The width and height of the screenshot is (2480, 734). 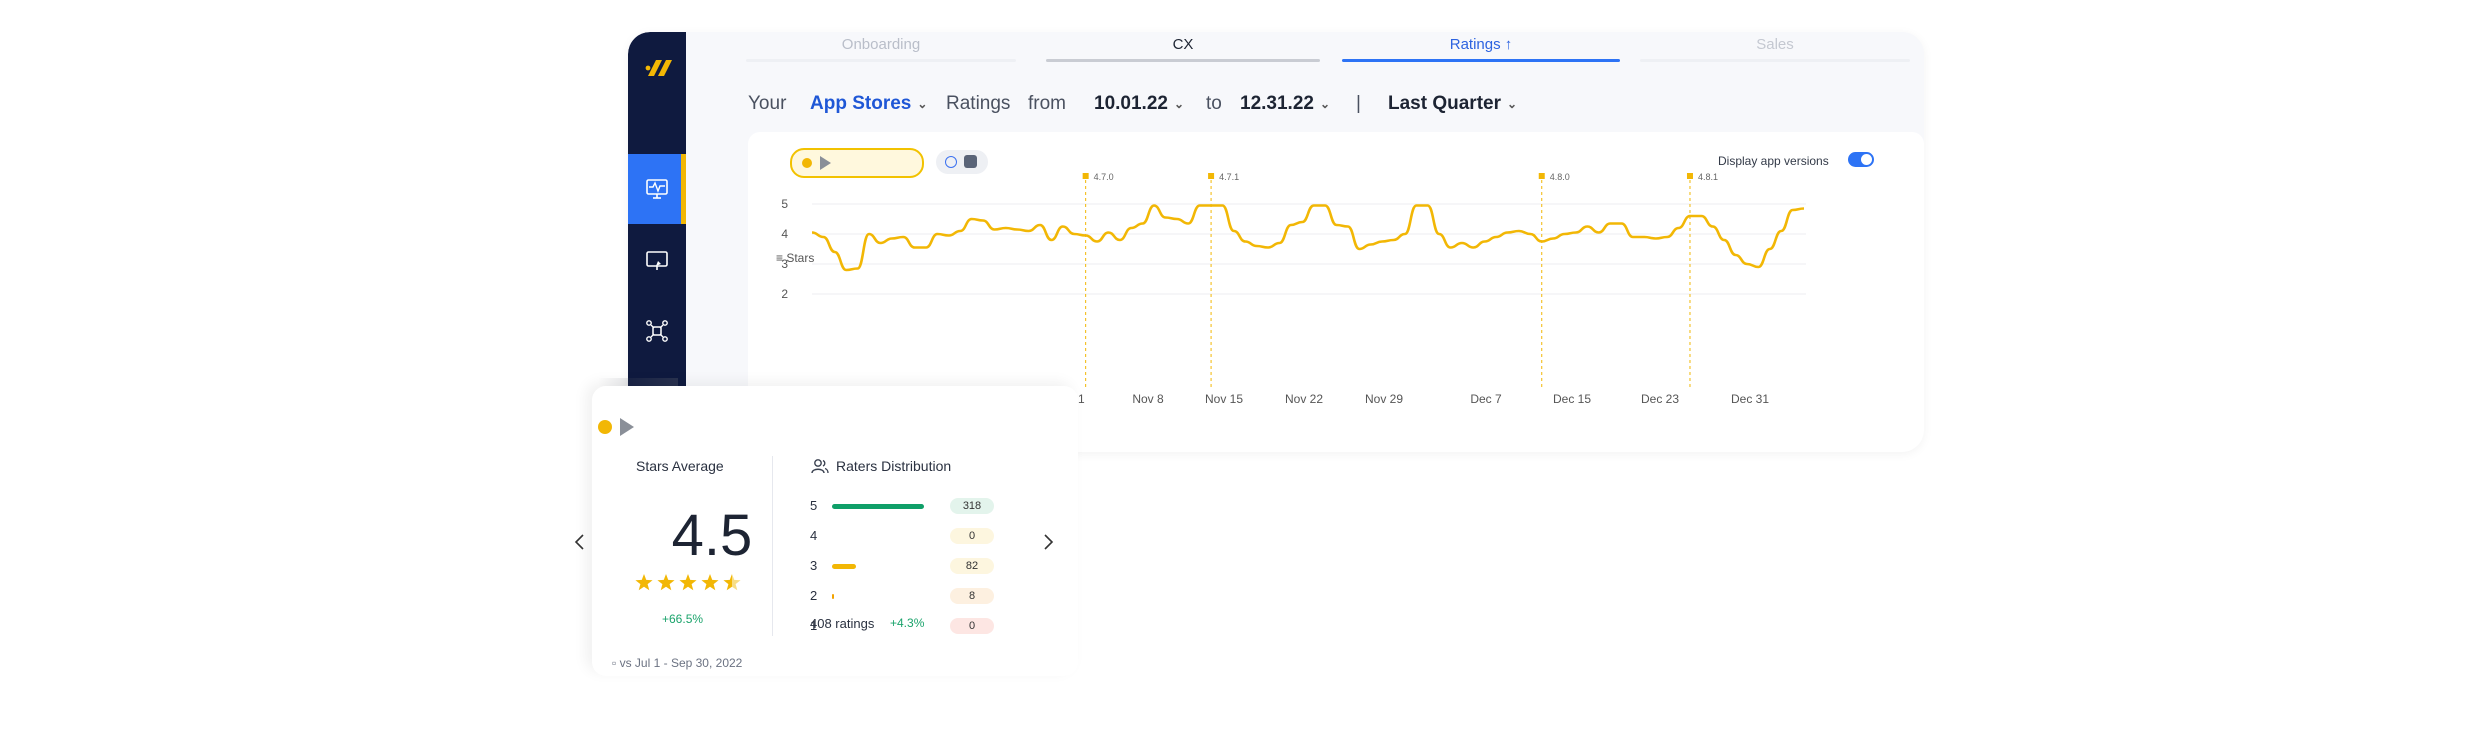 What do you see at coordinates (1047, 103) in the screenshot?
I see `filter-from-text: from` at bounding box center [1047, 103].